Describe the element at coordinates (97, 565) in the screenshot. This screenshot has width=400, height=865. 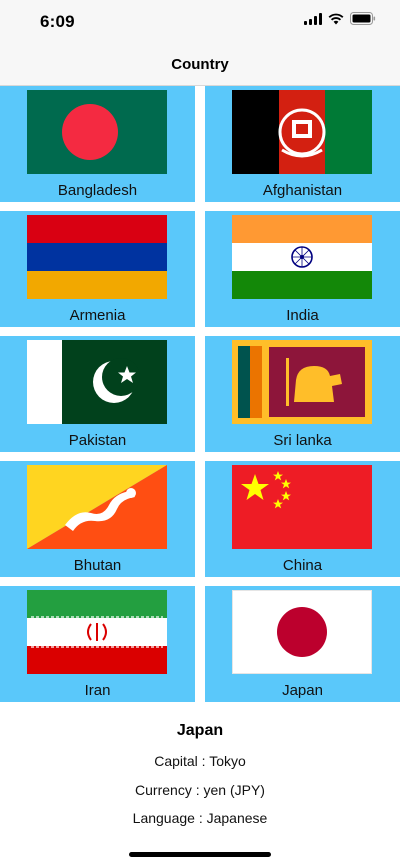
I see `country-label: Bhutan` at that location.